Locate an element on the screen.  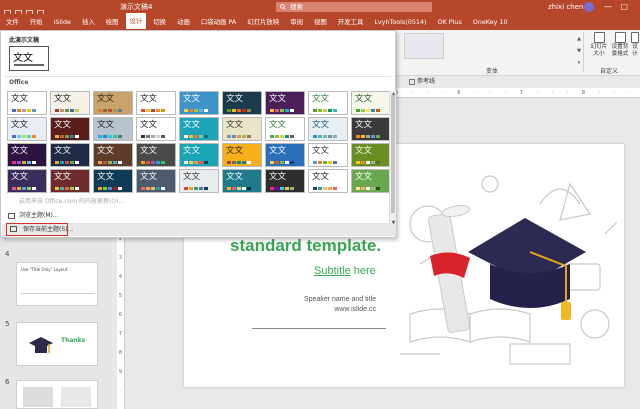
tab-1: 开始 is located at coordinates (36, 22).